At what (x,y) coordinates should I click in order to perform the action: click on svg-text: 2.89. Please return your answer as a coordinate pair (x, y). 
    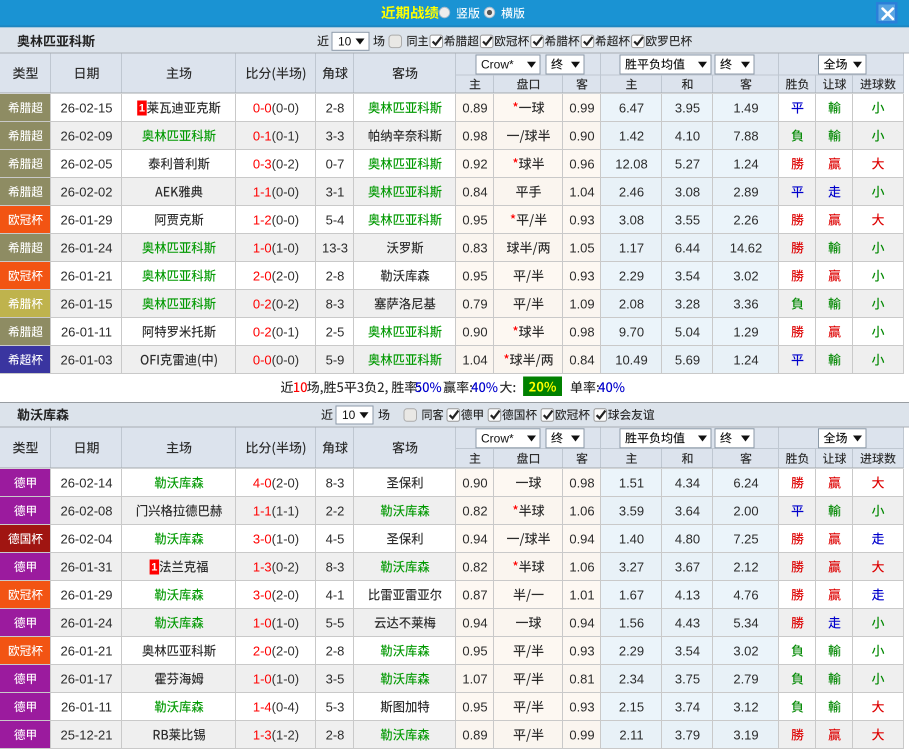
    Looking at the image, I should click on (745, 191).